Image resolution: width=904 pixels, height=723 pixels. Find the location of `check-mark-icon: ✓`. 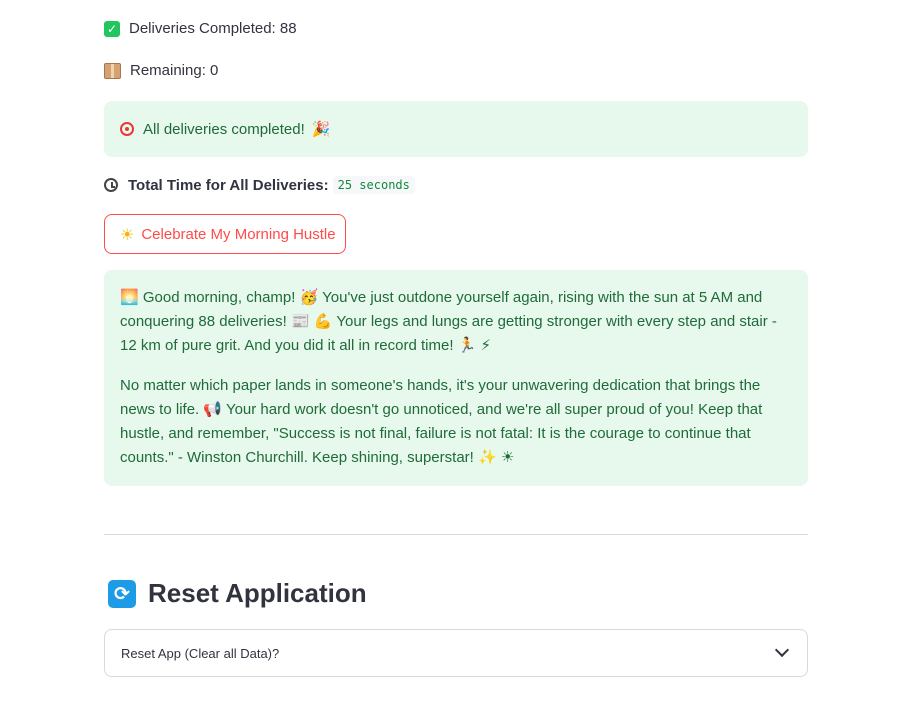

check-mark-icon: ✓ is located at coordinates (112, 28).